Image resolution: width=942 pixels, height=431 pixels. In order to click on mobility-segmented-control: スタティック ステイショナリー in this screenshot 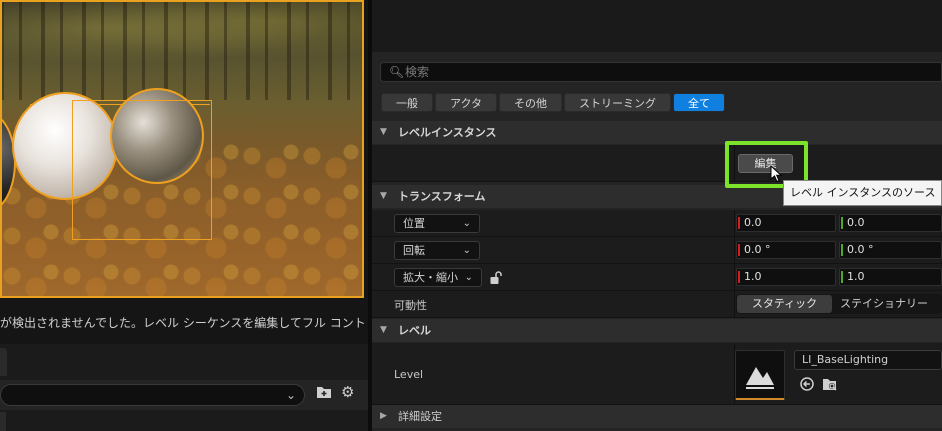, I will do `click(839, 304)`.